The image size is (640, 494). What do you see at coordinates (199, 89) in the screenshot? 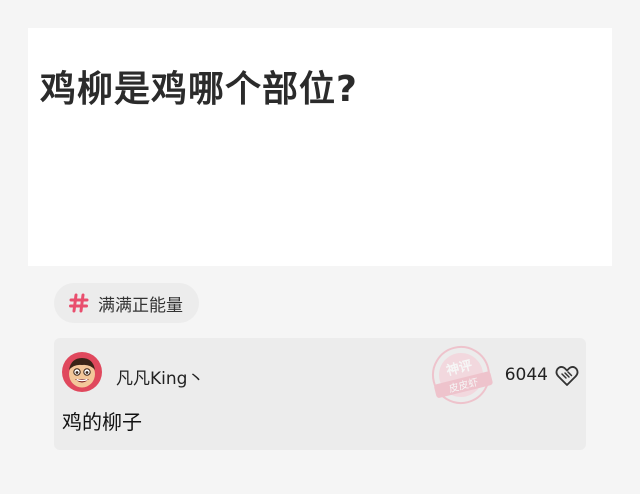
I see `question-title: 鸡柳是鸡哪个部位?` at bounding box center [199, 89].